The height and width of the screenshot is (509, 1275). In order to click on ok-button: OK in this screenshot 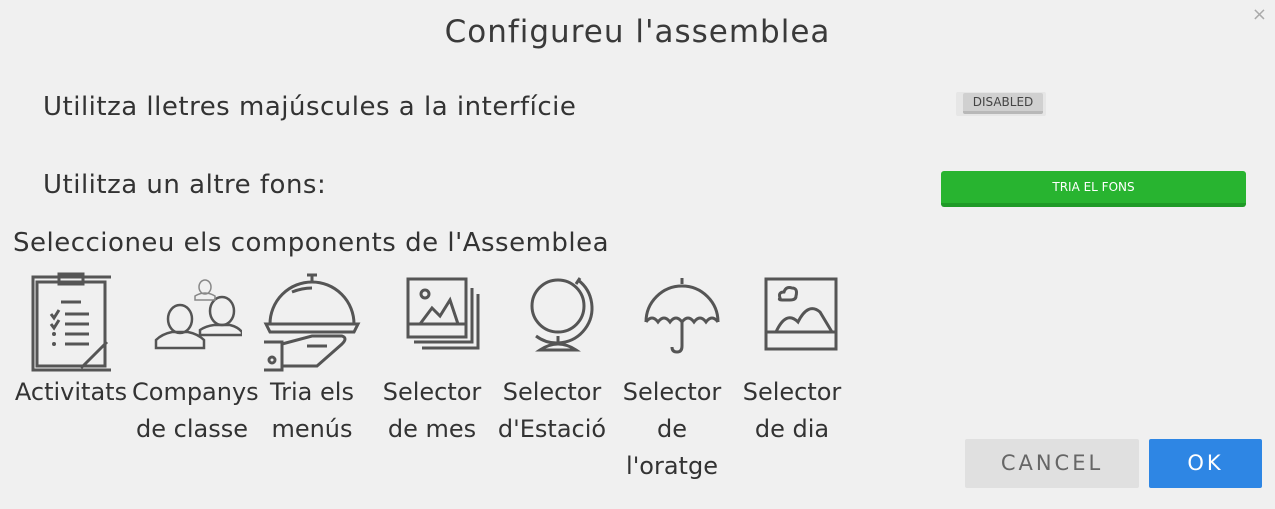, I will do `click(1205, 463)`.